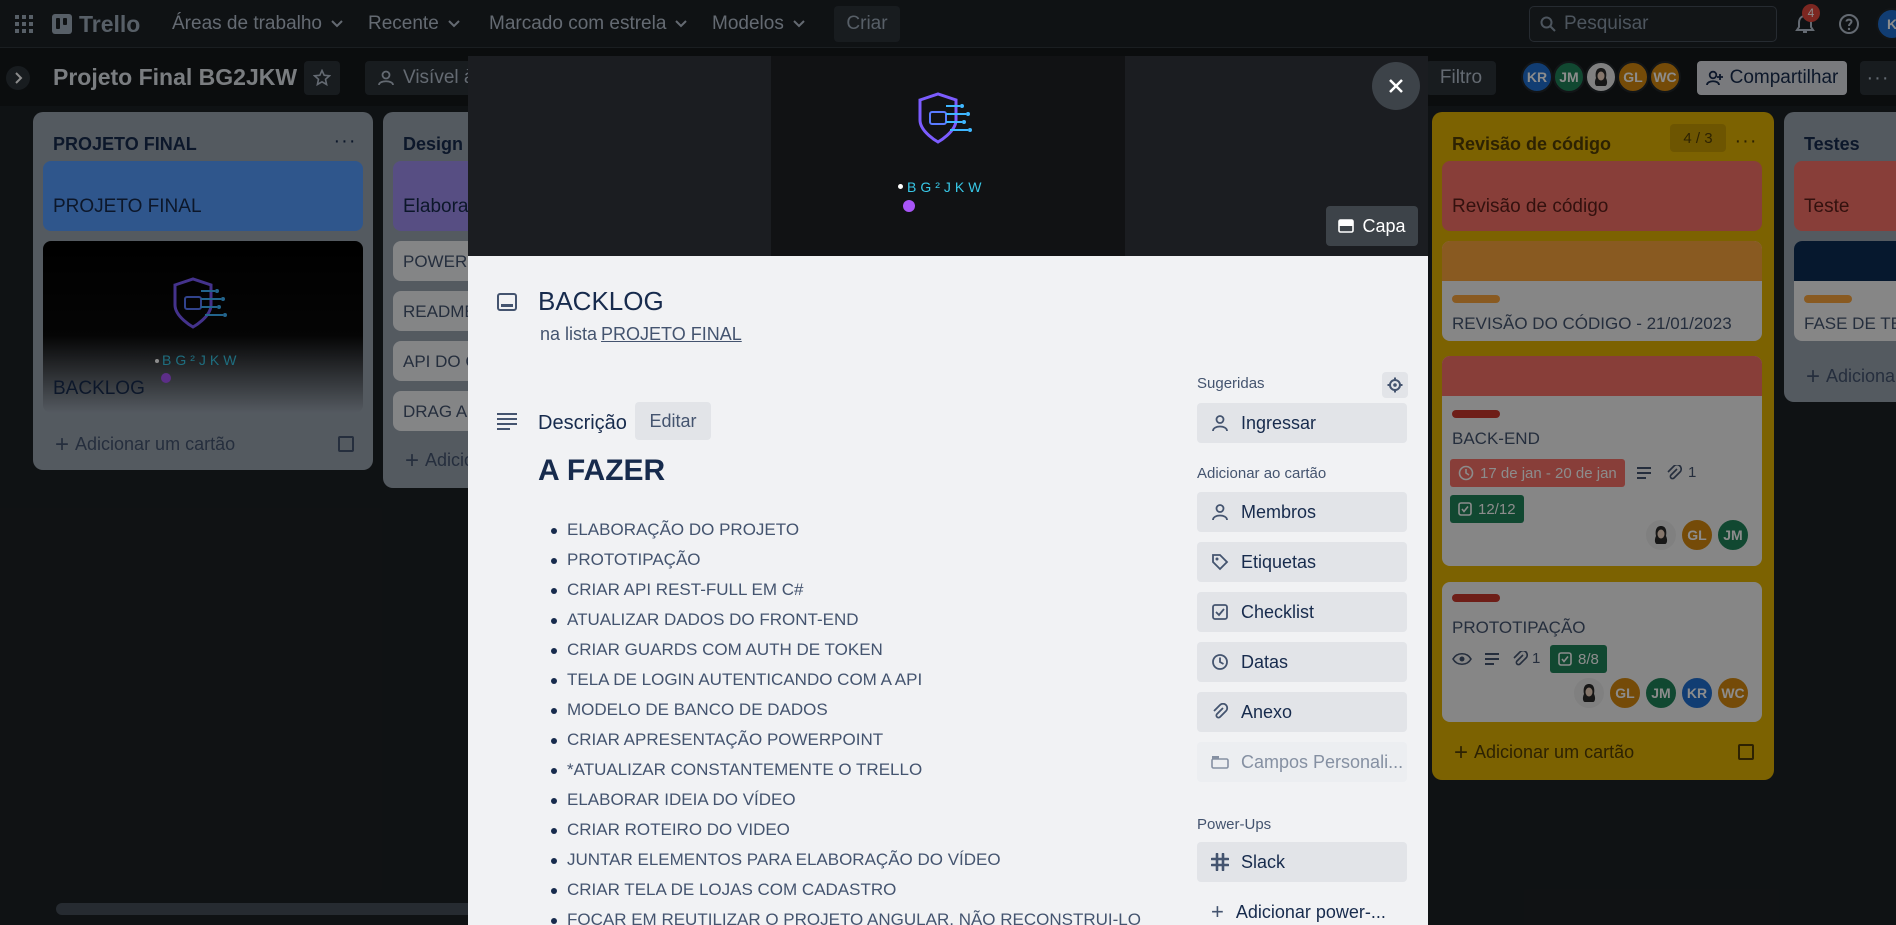 This screenshot has height=925, width=1896. What do you see at coordinates (846, 530) in the screenshot?
I see `todo-item: ELABORAÇÃO DO PROJETO` at bounding box center [846, 530].